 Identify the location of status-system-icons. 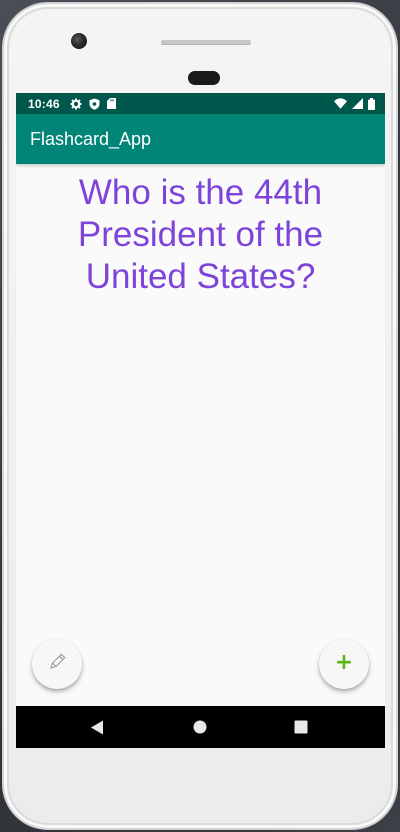
(354, 103).